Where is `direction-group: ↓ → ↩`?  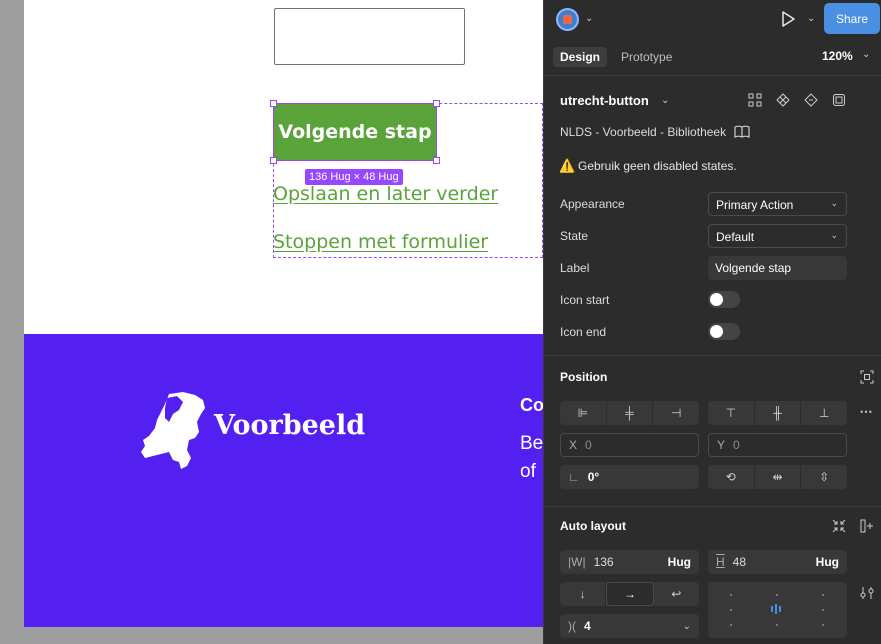
direction-group: ↓ → ↩ is located at coordinates (629, 594).